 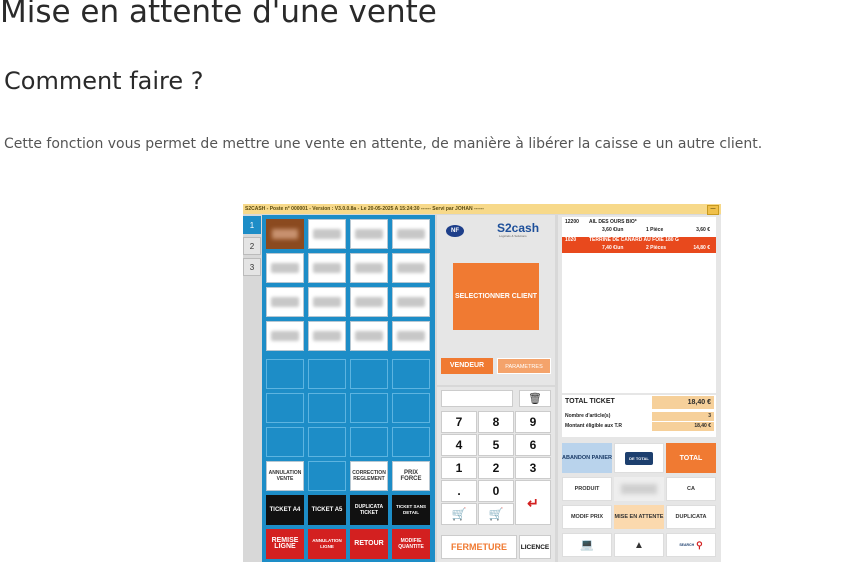 I want to click on blurred-button, so click(x=639, y=489).